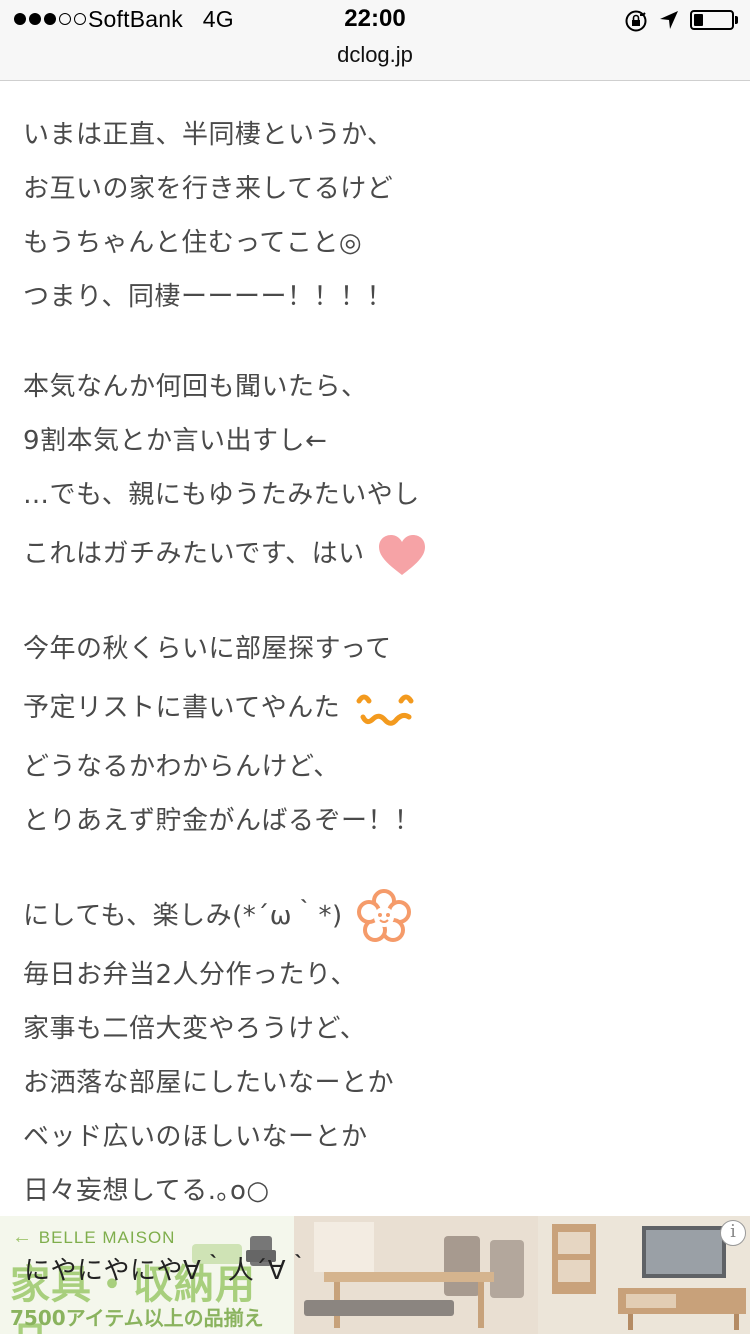 The image size is (750, 1334). I want to click on article-line: これはガチみたいです、はい, so click(194, 554).